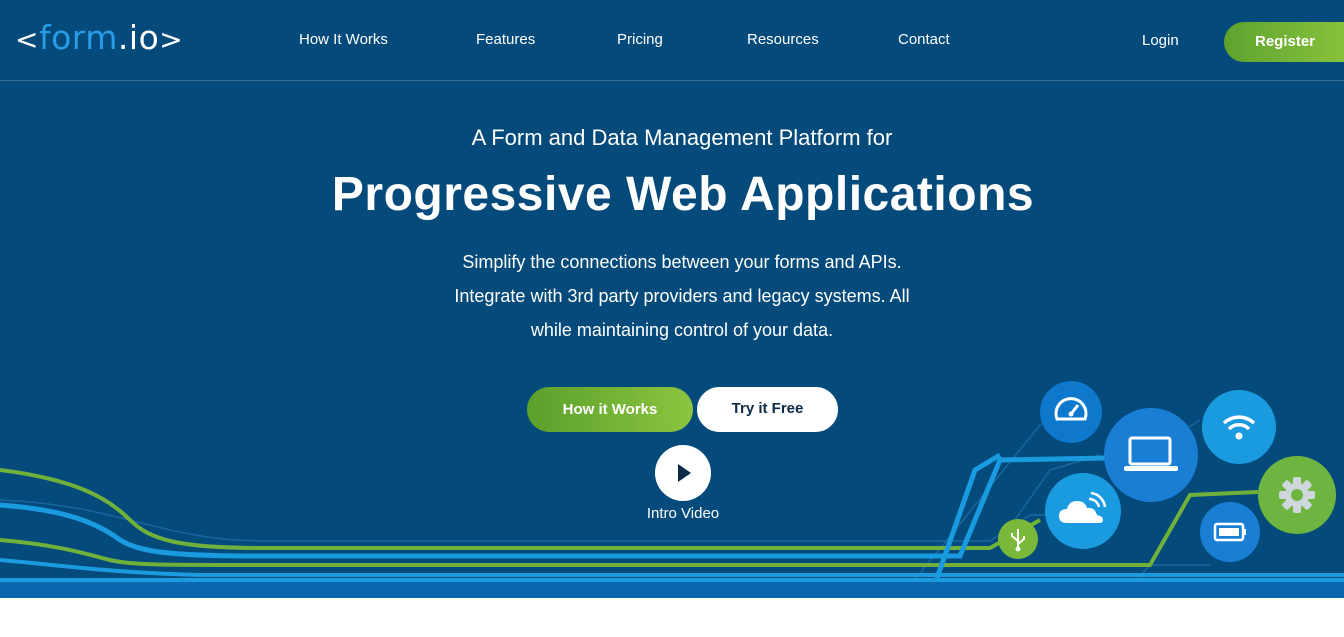 The image size is (1344, 637). What do you see at coordinates (682, 330) in the screenshot?
I see `hero-subtext-line-3: while maintaining control of your data.` at bounding box center [682, 330].